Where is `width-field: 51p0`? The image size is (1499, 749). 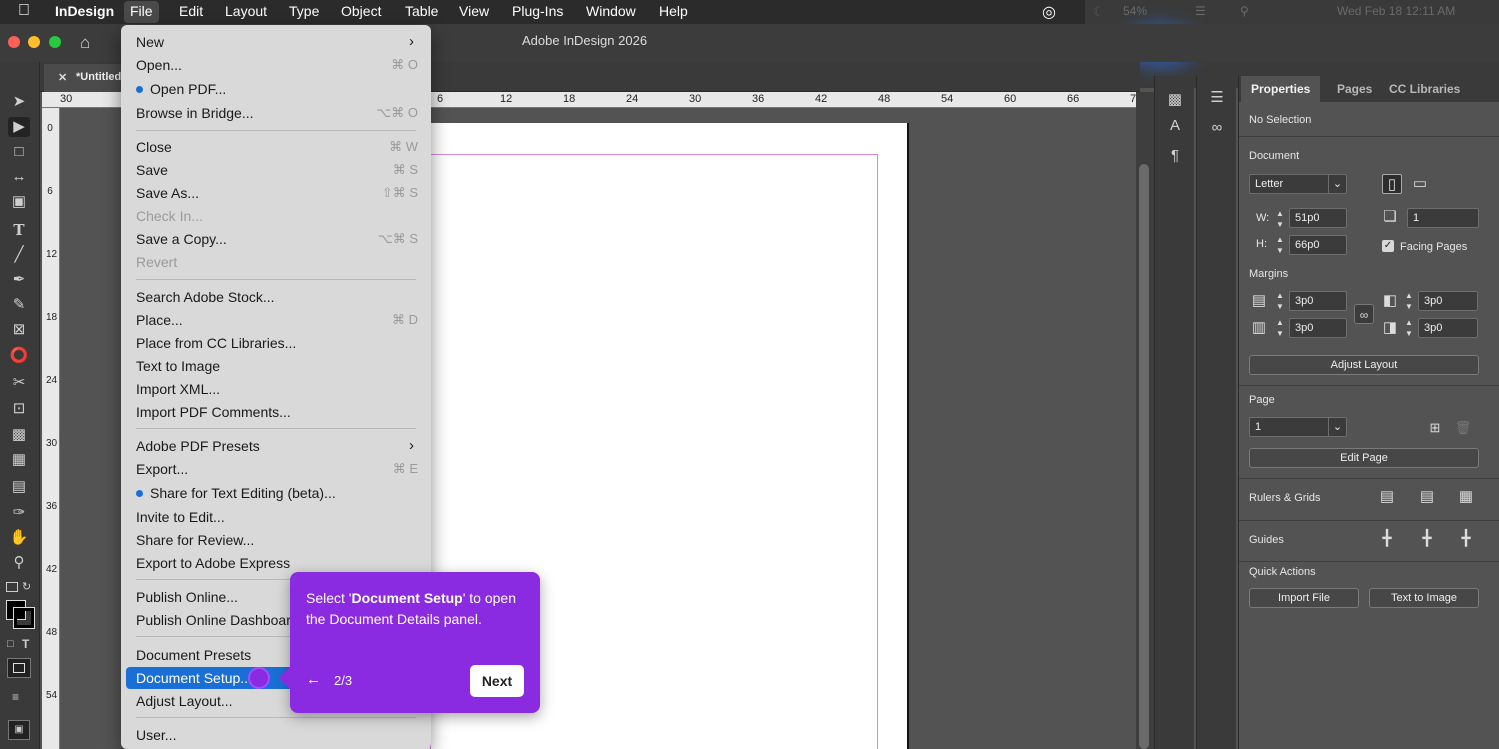 width-field: 51p0 is located at coordinates (1318, 218).